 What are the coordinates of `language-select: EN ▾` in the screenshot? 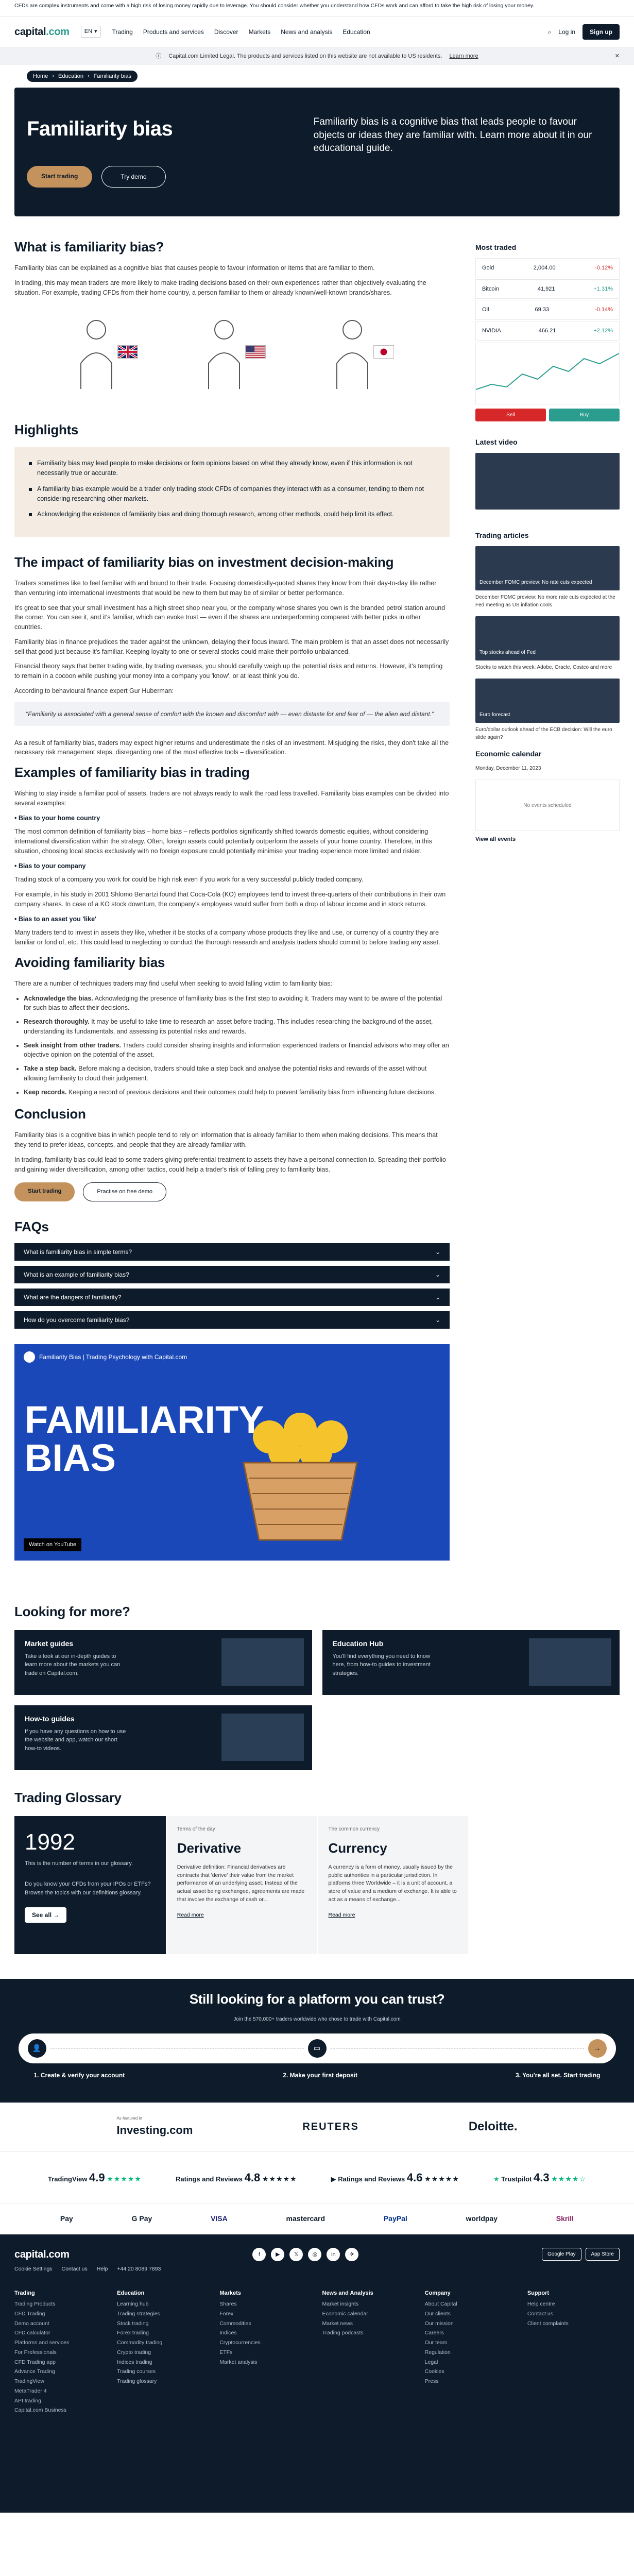 It's located at (90, 32).